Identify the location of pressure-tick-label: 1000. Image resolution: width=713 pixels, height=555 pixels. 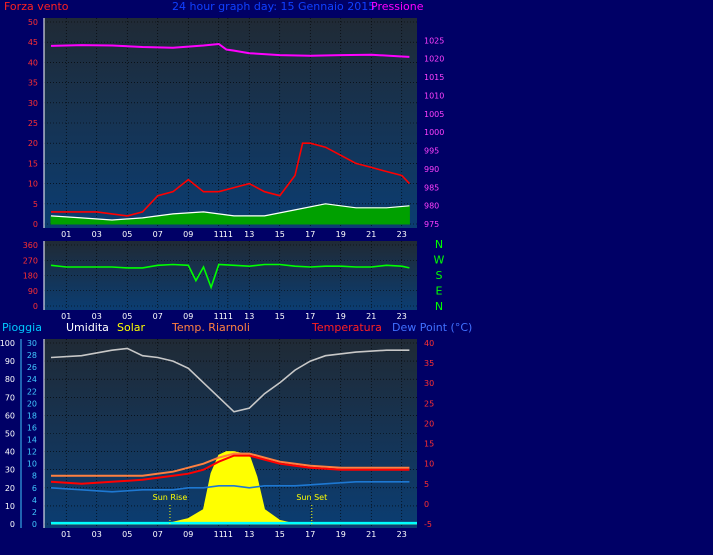
(434, 132).